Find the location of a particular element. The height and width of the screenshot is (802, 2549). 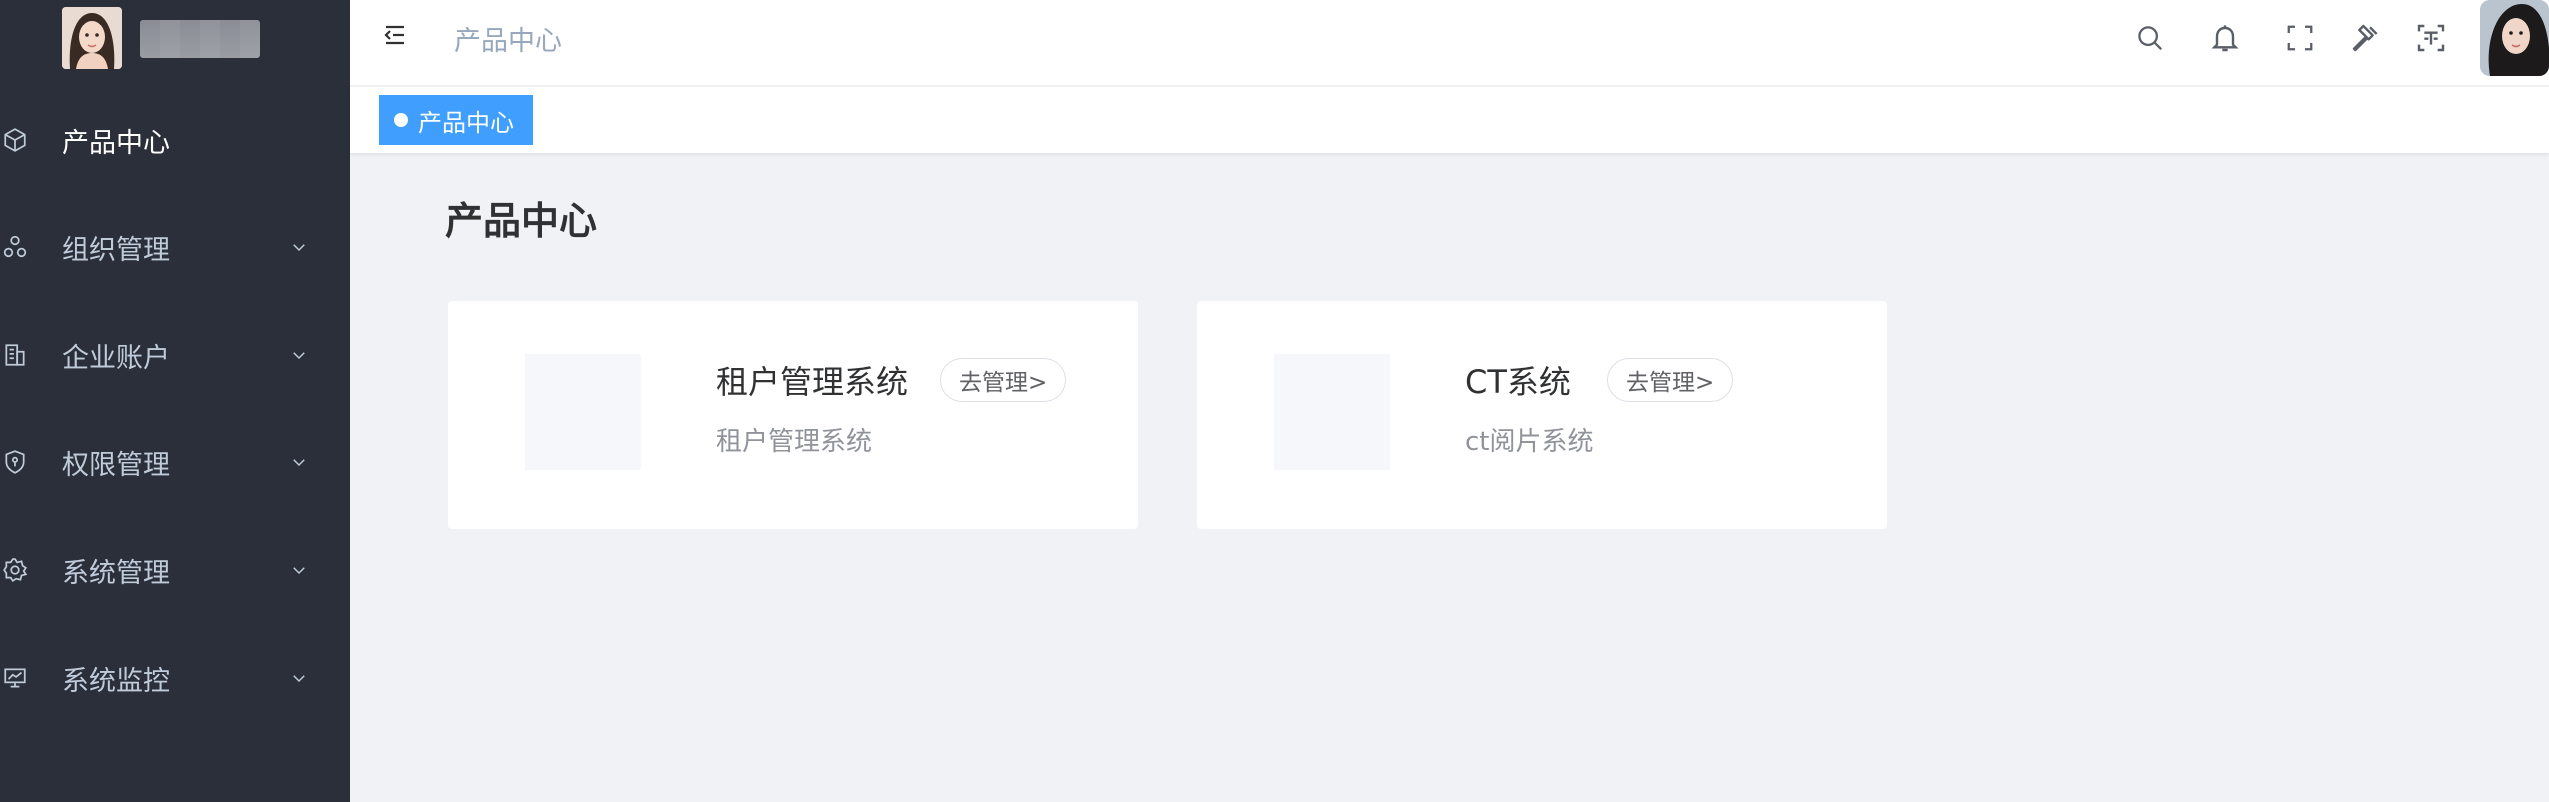

product-card-tenant: 租户管理系统 去管理> 租户管理系统 is located at coordinates (793, 415).